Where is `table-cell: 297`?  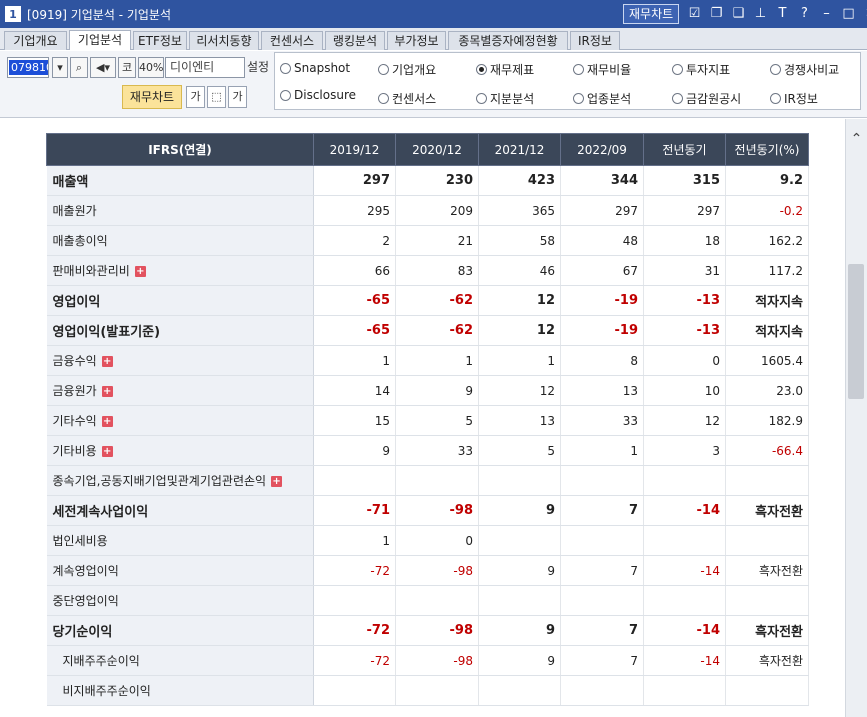 table-cell: 297 is located at coordinates (354, 180).